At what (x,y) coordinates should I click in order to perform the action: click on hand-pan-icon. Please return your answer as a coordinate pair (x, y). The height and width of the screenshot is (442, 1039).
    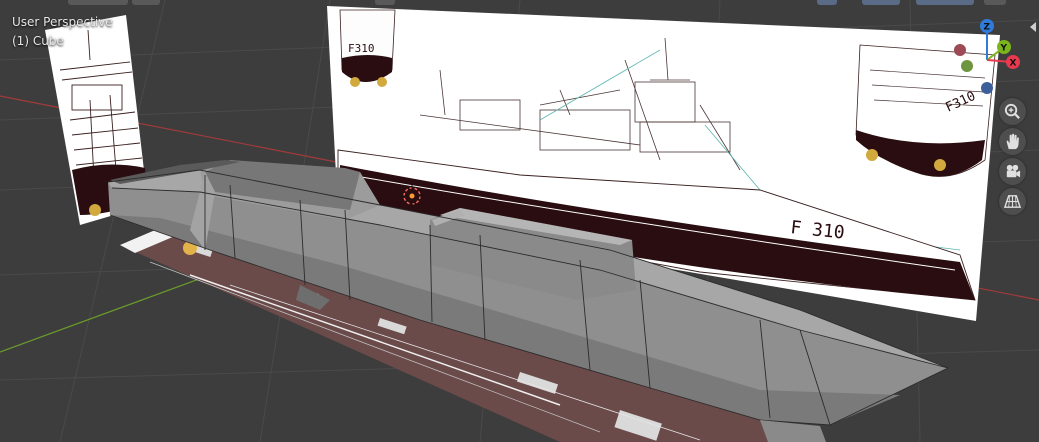
    Looking at the image, I should click on (1012, 141).